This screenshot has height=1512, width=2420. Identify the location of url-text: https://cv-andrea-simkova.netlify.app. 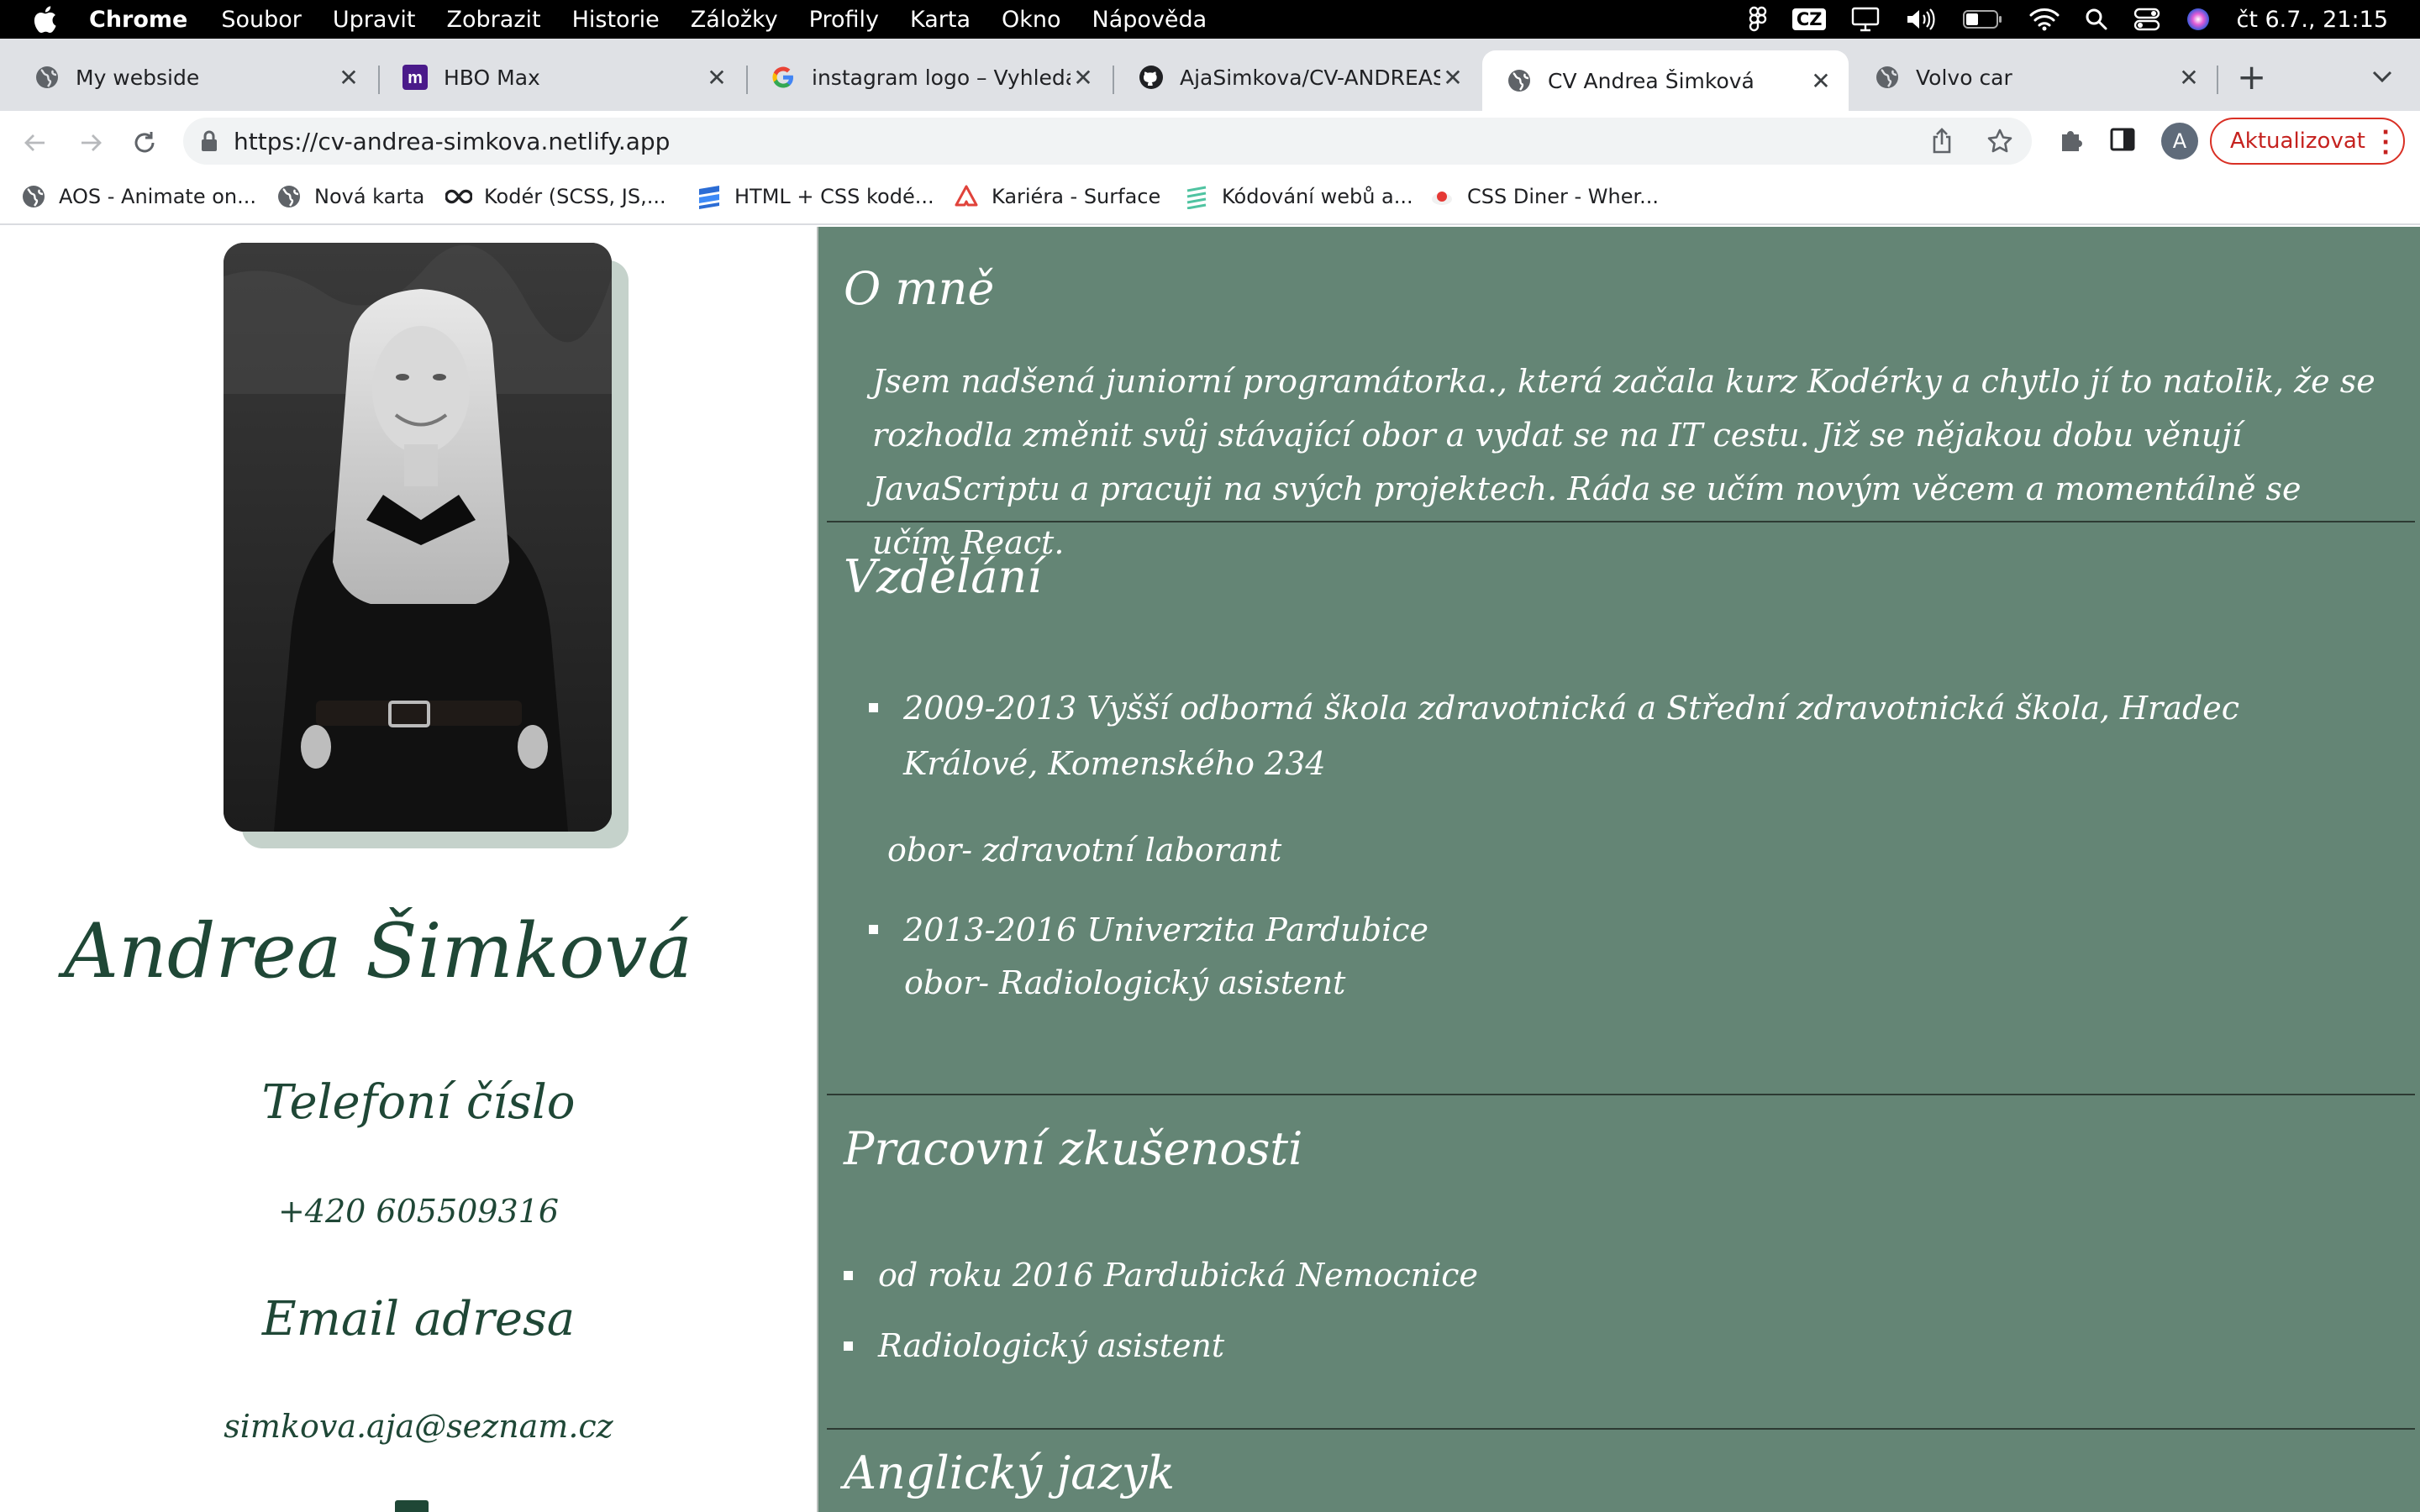
(452, 141).